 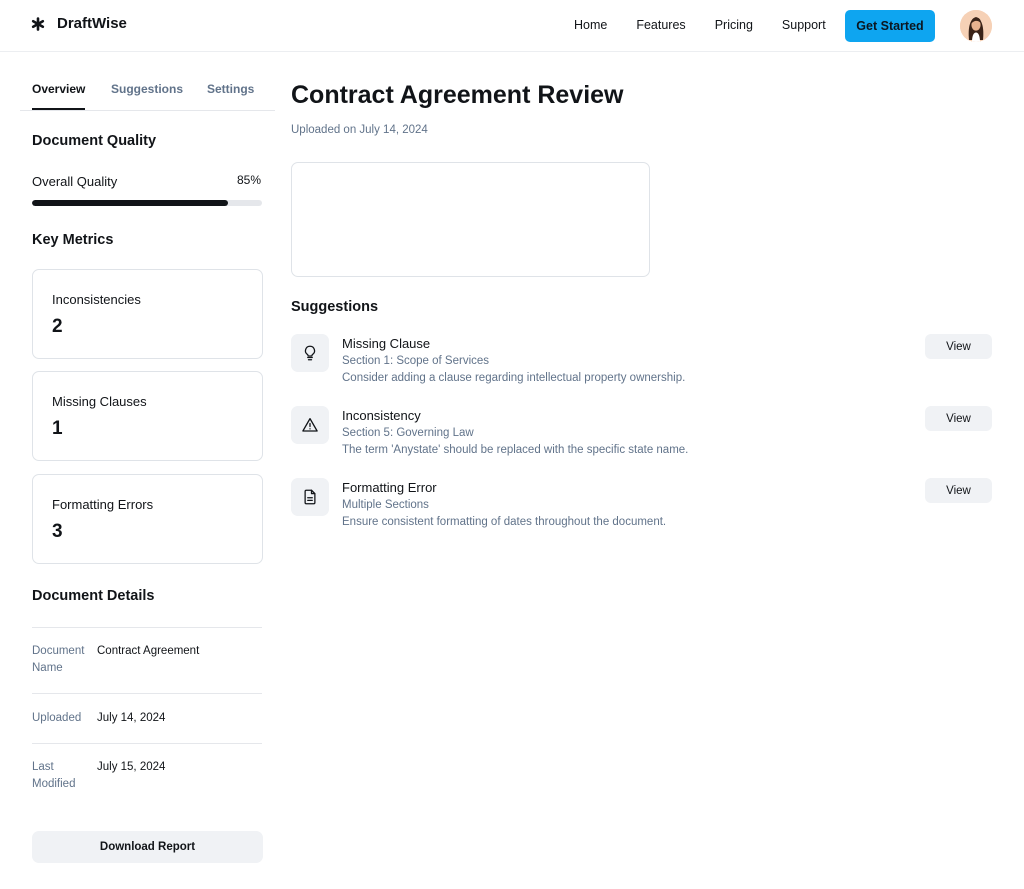 I want to click on document-details-heading: Document Details, so click(x=93, y=596).